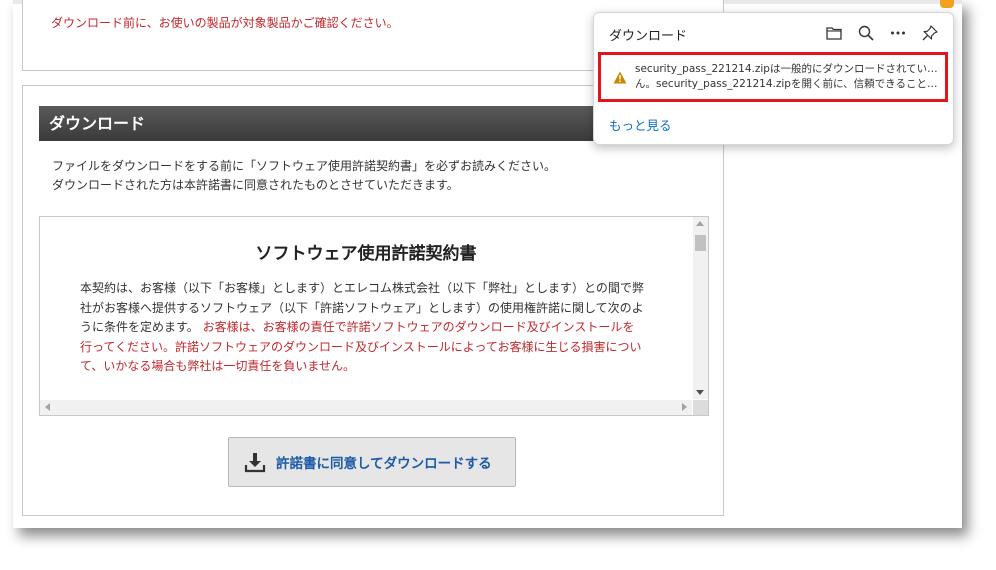 Image resolution: width=996 pixels, height=570 pixels. I want to click on downloads-toolbar, so click(882, 33).